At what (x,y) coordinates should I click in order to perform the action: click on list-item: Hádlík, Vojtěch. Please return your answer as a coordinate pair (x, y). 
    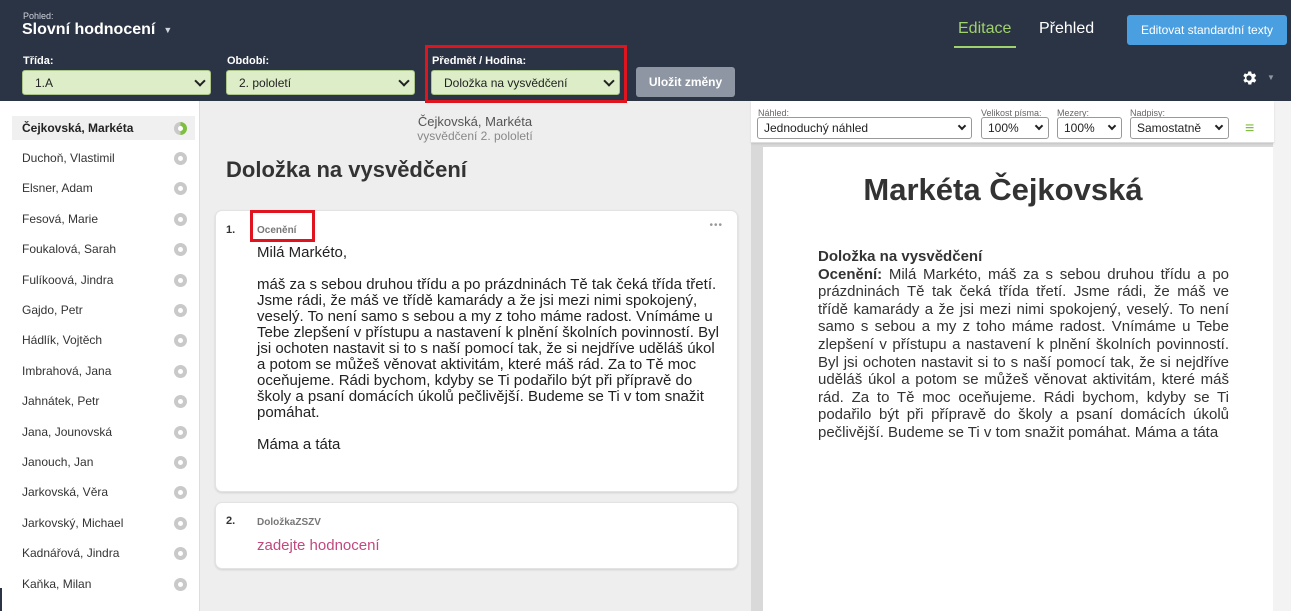
    Looking at the image, I should click on (103, 340).